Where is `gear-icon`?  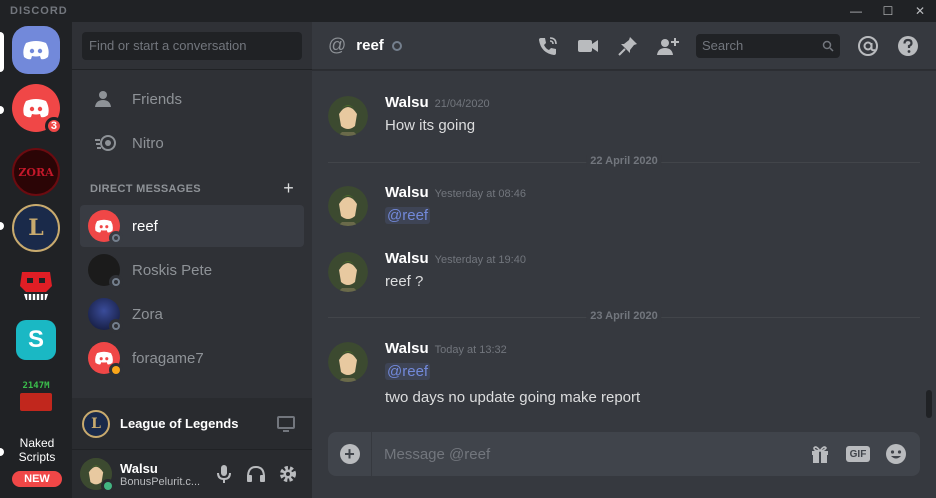
gear-icon is located at coordinates (288, 474).